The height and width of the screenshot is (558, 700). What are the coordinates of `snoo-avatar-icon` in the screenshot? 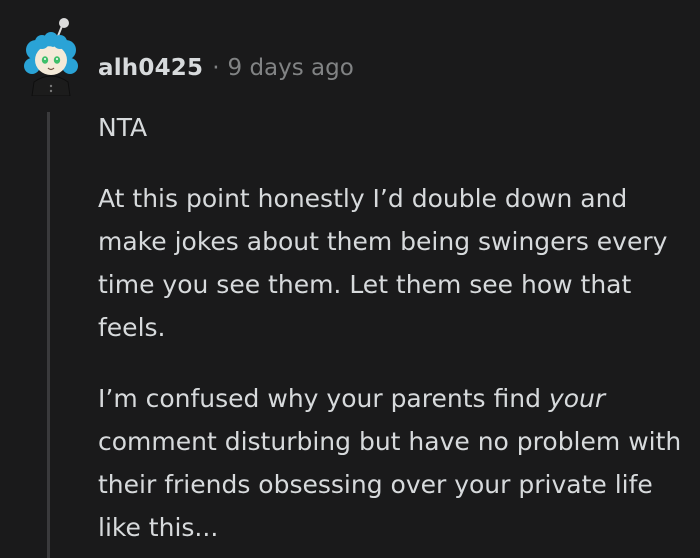 It's located at (51, 57).